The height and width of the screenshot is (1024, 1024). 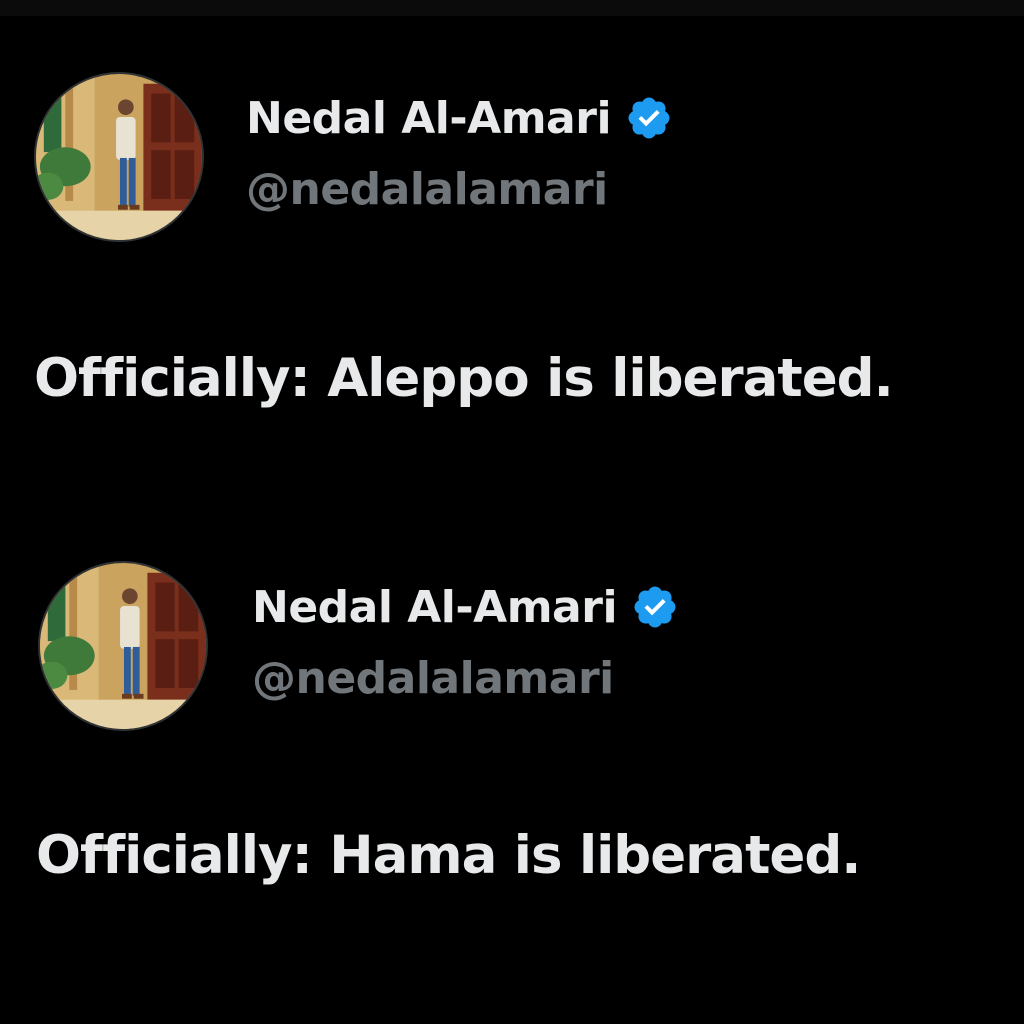 What do you see at coordinates (448, 855) in the screenshot?
I see `post-text: Officially: Hama is liberated.` at bounding box center [448, 855].